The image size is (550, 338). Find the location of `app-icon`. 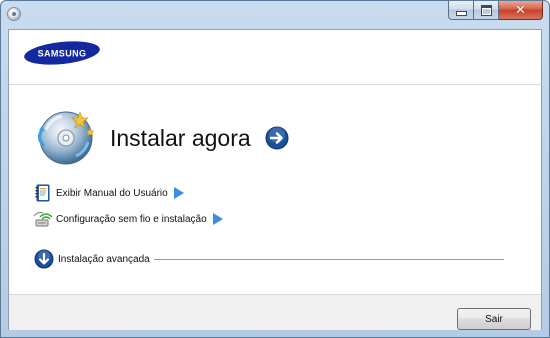

app-icon is located at coordinates (14, 14).